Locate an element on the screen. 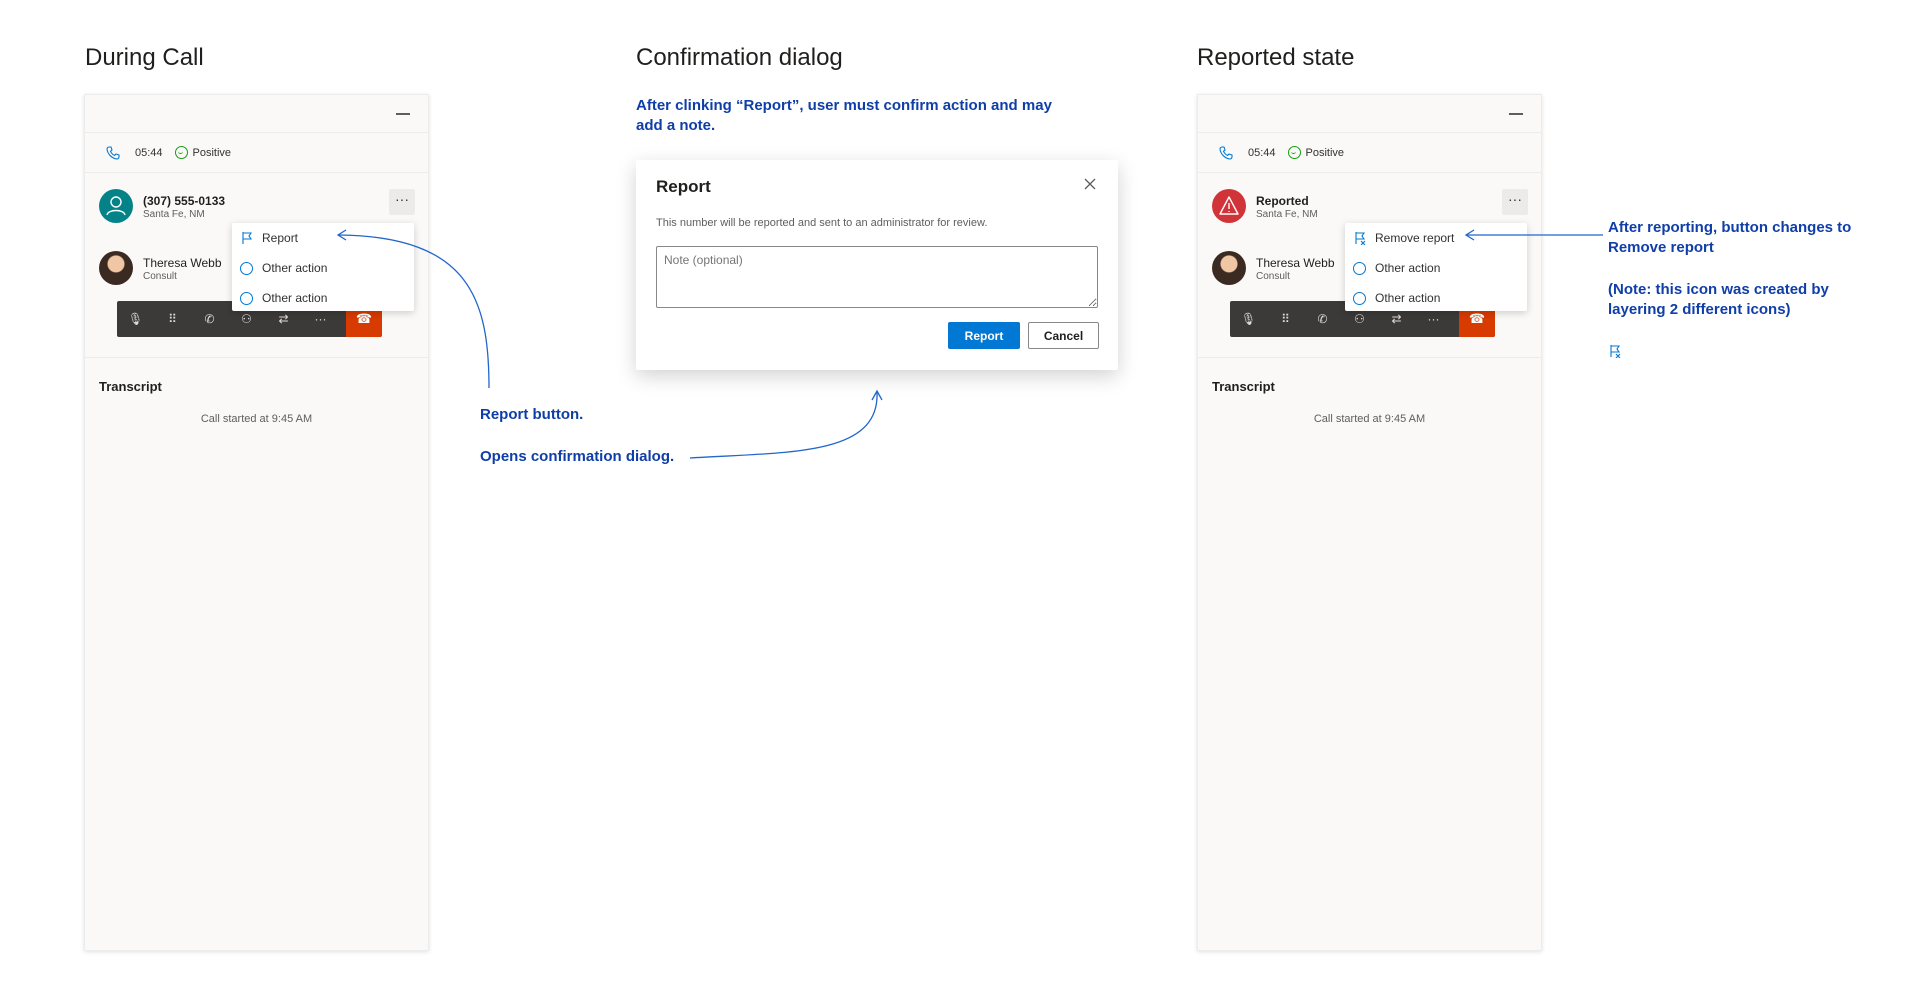 The width and height of the screenshot is (1920, 982). menu-item-label: Remove report is located at coordinates (1415, 238).